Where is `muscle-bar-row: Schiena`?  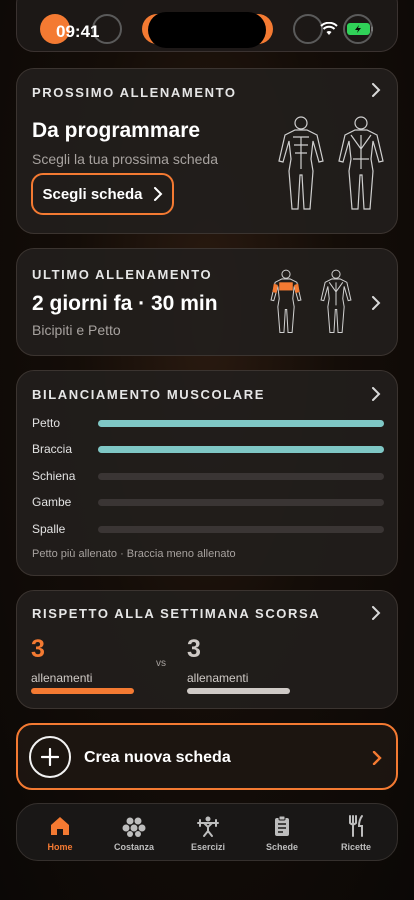 muscle-bar-row: Schiena is located at coordinates (208, 476).